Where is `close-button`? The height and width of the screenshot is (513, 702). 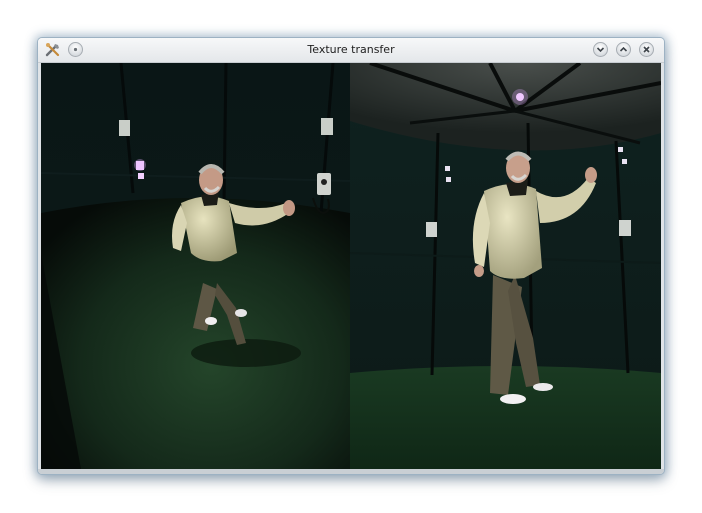
close-button is located at coordinates (646, 49).